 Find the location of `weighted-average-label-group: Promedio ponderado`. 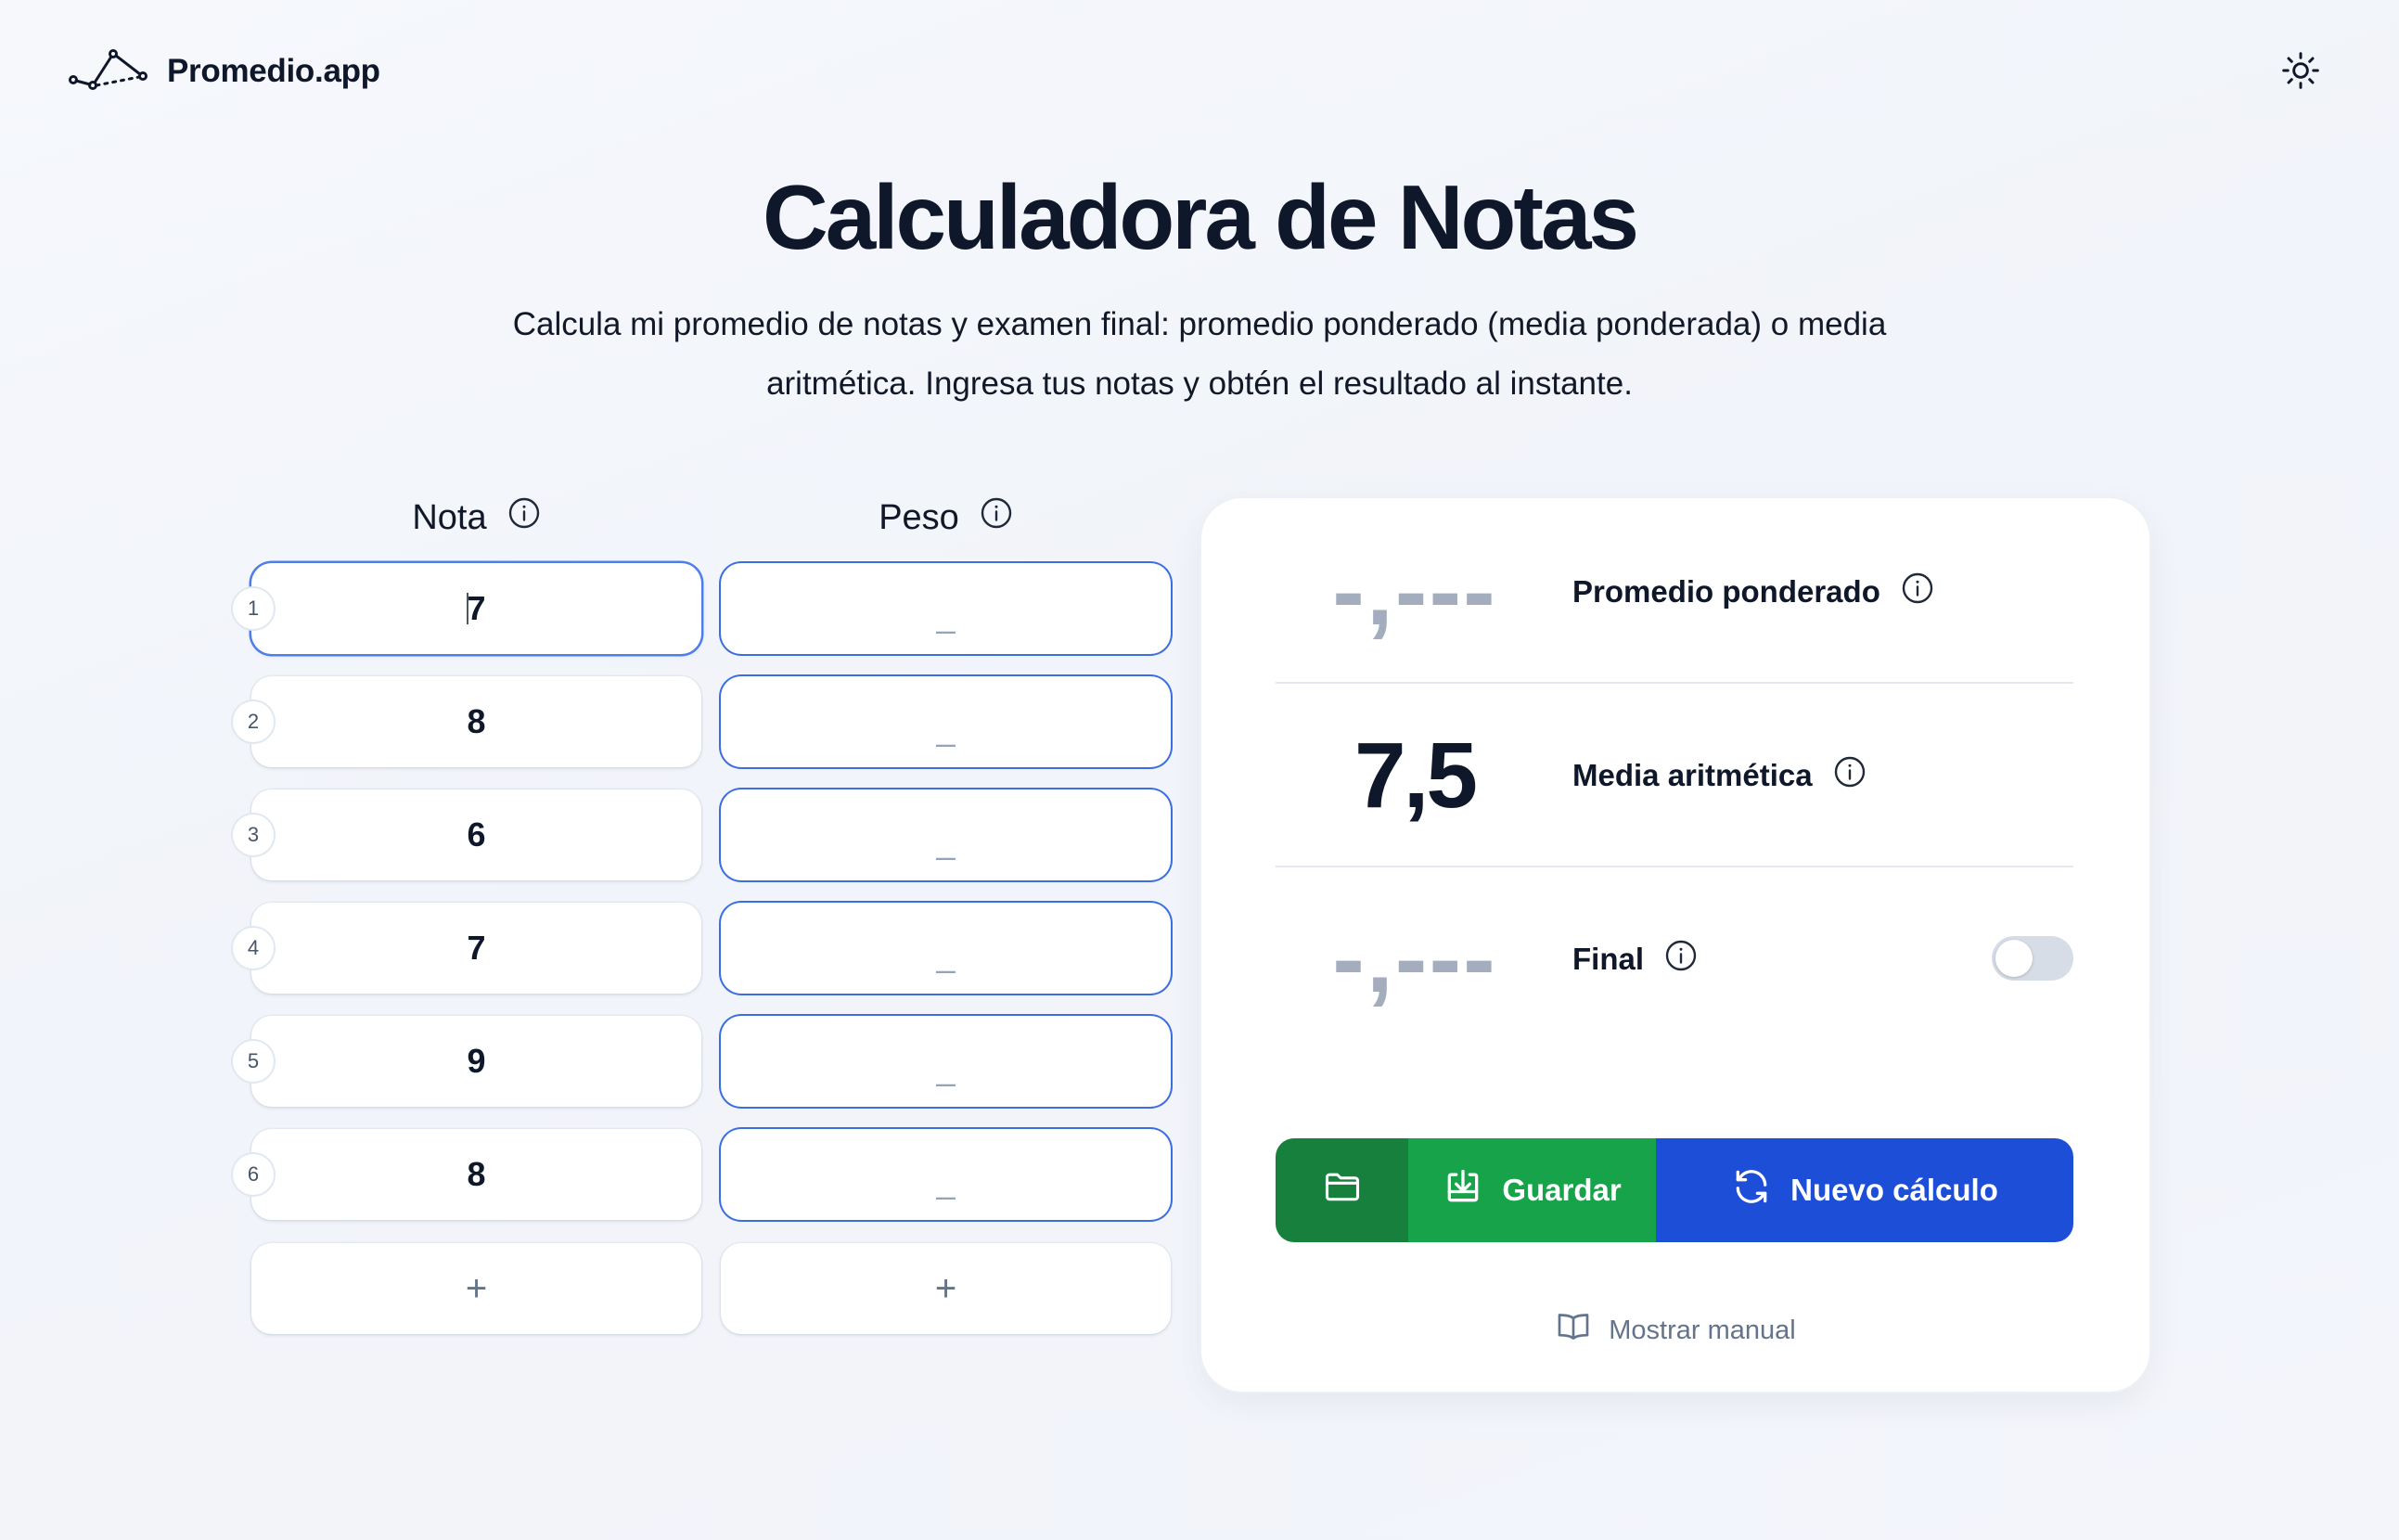

weighted-average-label-group: Promedio ponderado is located at coordinates (1753, 592).